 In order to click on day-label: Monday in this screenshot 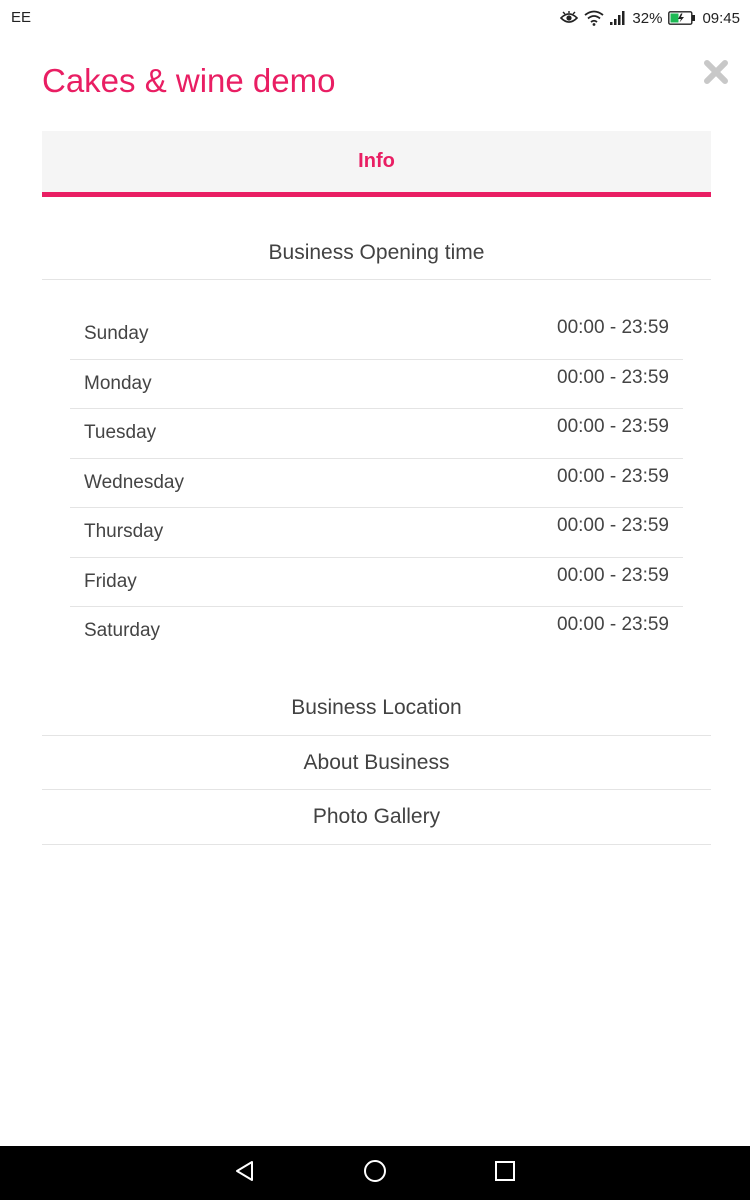, I will do `click(118, 383)`.